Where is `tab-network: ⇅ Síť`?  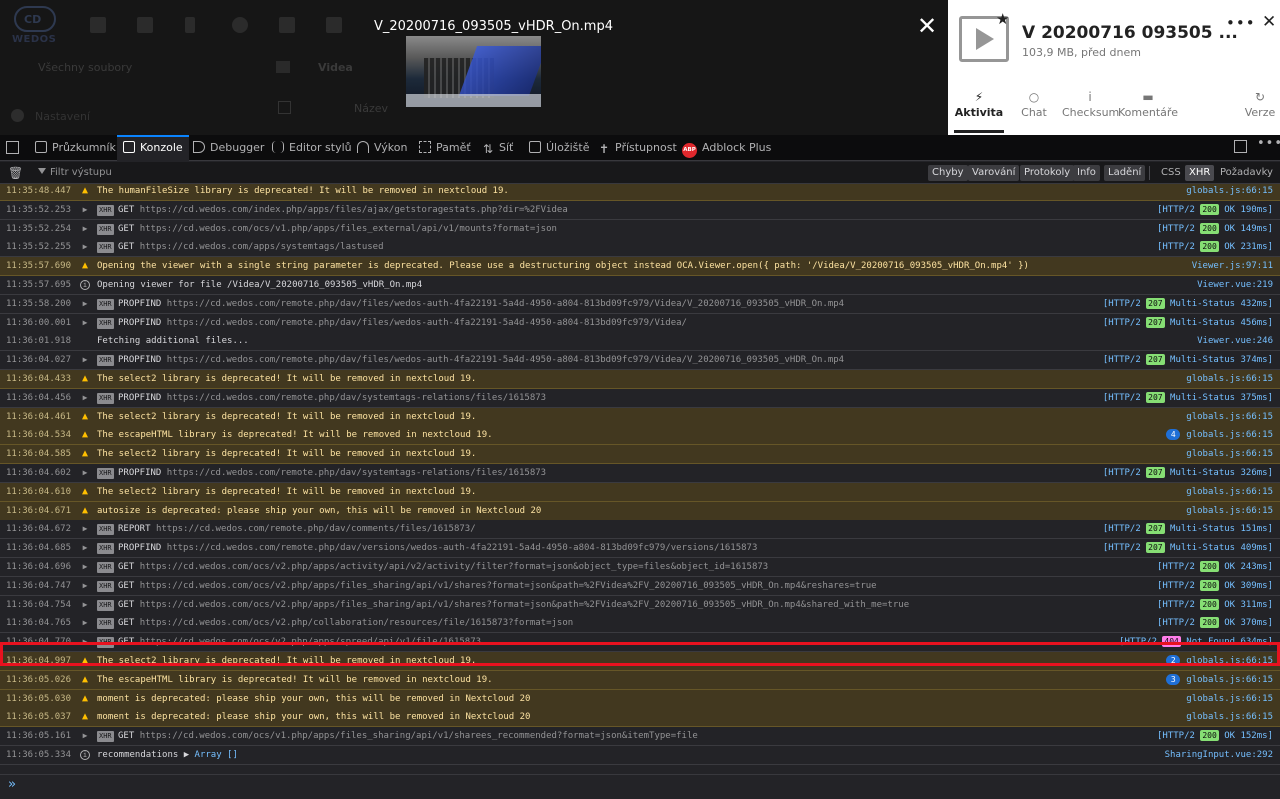 tab-network: ⇅ Síť is located at coordinates (497, 148).